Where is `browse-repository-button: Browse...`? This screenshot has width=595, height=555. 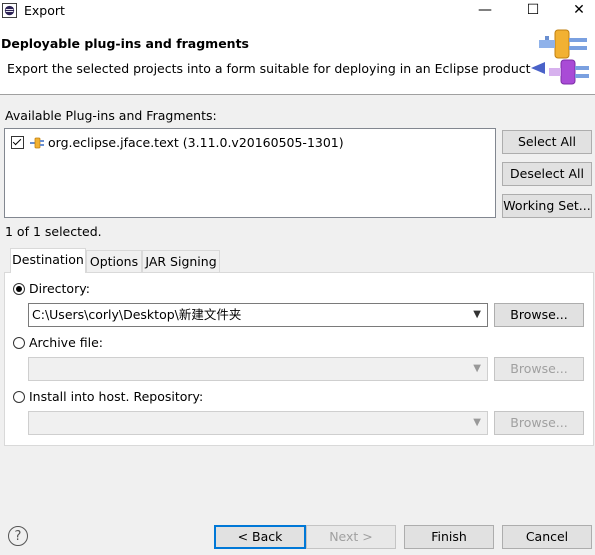
browse-repository-button: Browse... is located at coordinates (539, 423).